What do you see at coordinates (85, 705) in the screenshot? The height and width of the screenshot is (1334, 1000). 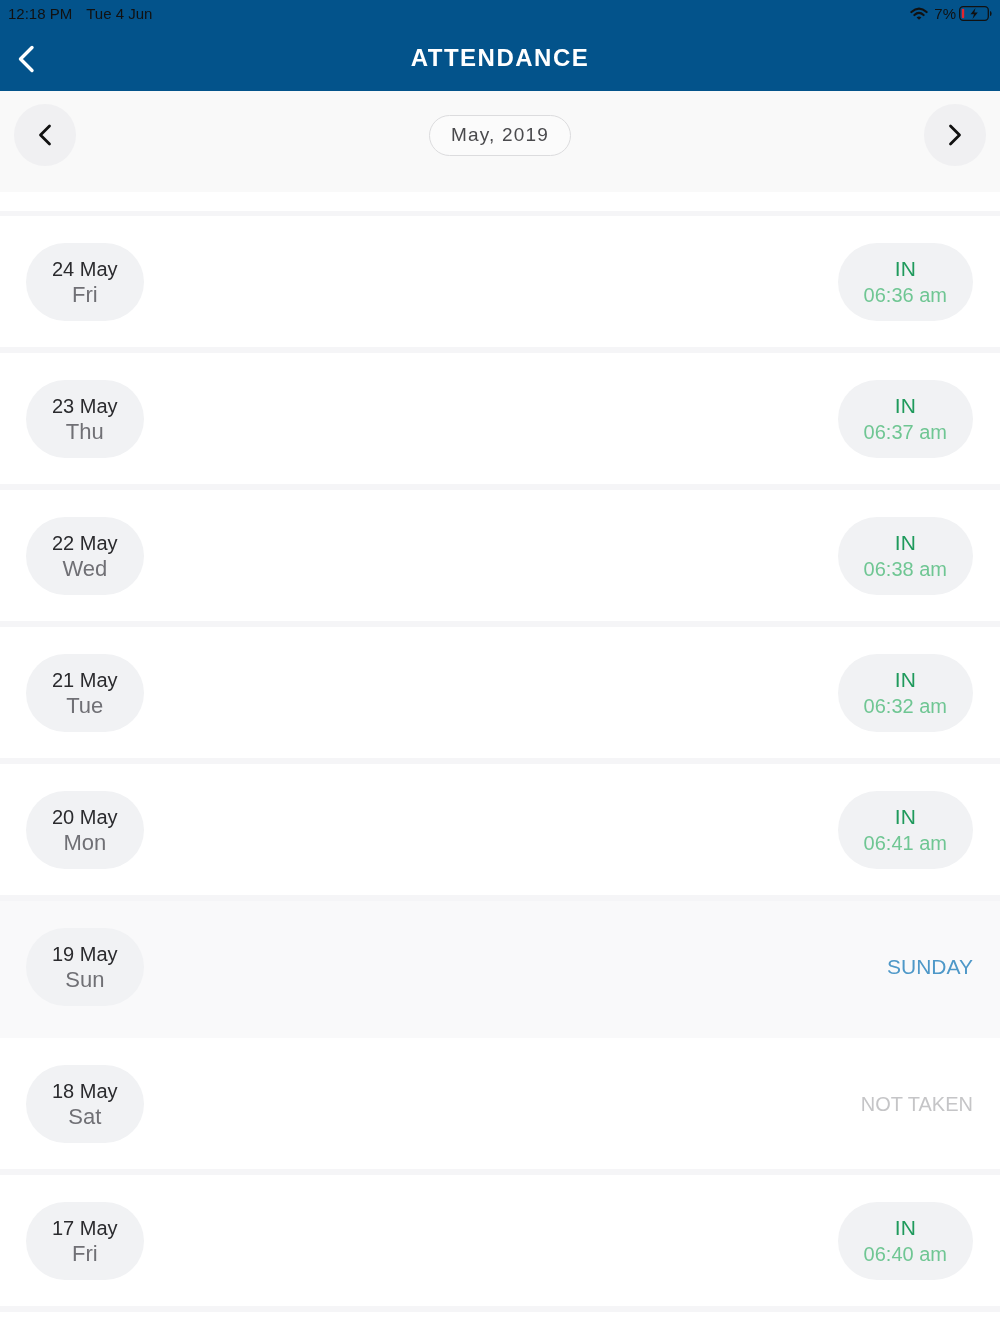 I see `weekday-text: Tue` at bounding box center [85, 705].